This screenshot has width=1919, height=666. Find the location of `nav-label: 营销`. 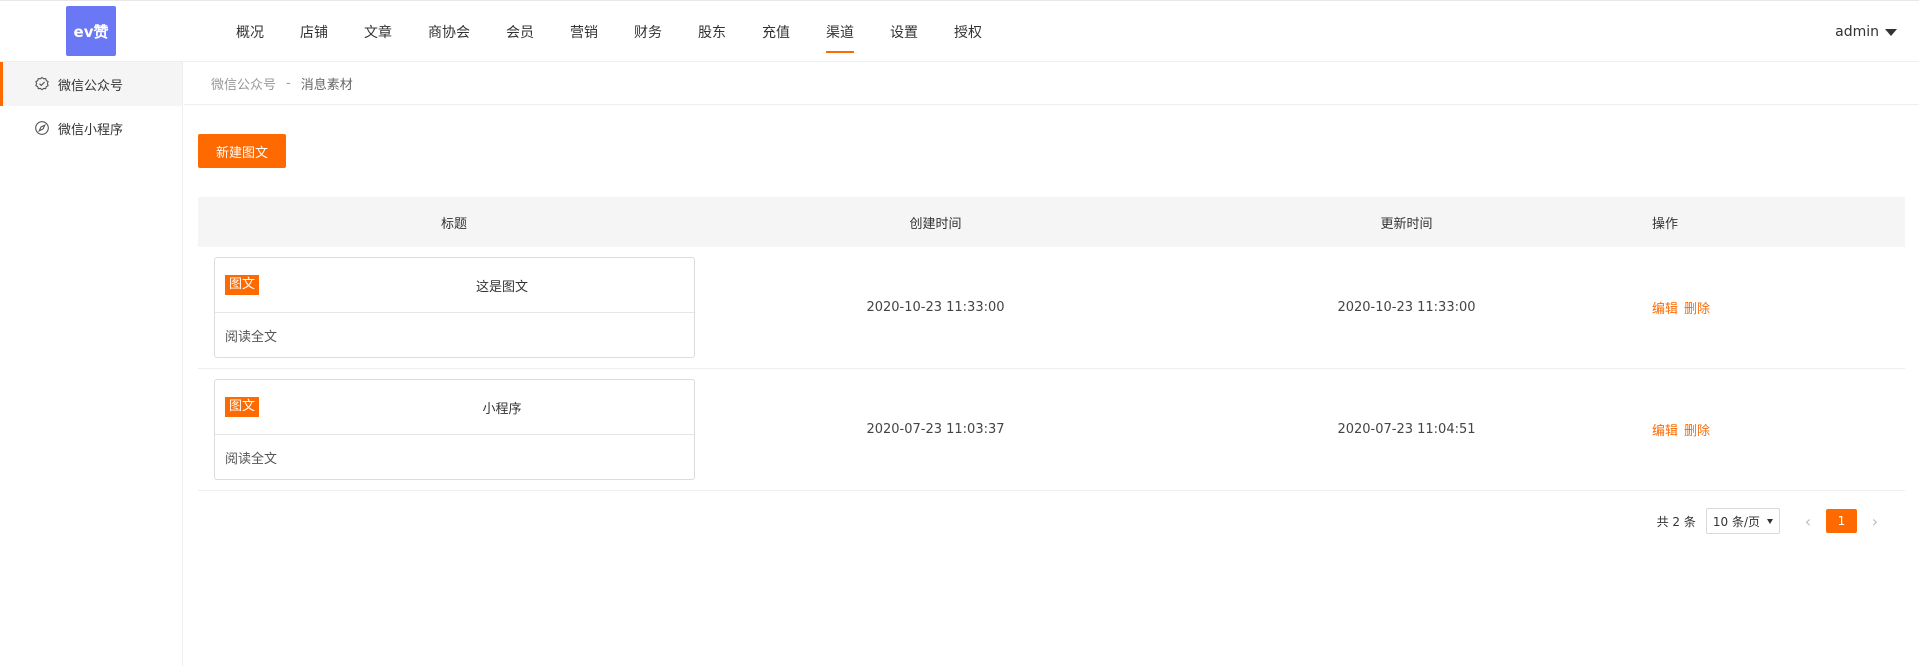

nav-label: 营销 is located at coordinates (584, 33).